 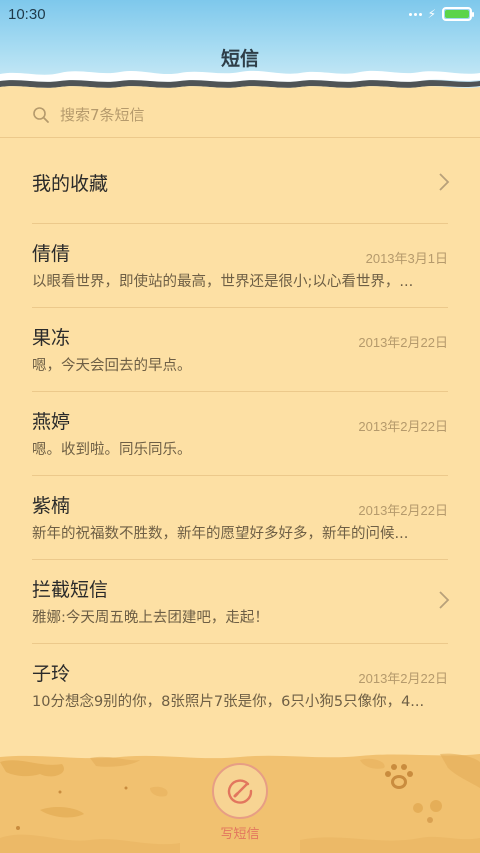 What do you see at coordinates (458, 14) in the screenshot?
I see `battery-icon` at bounding box center [458, 14].